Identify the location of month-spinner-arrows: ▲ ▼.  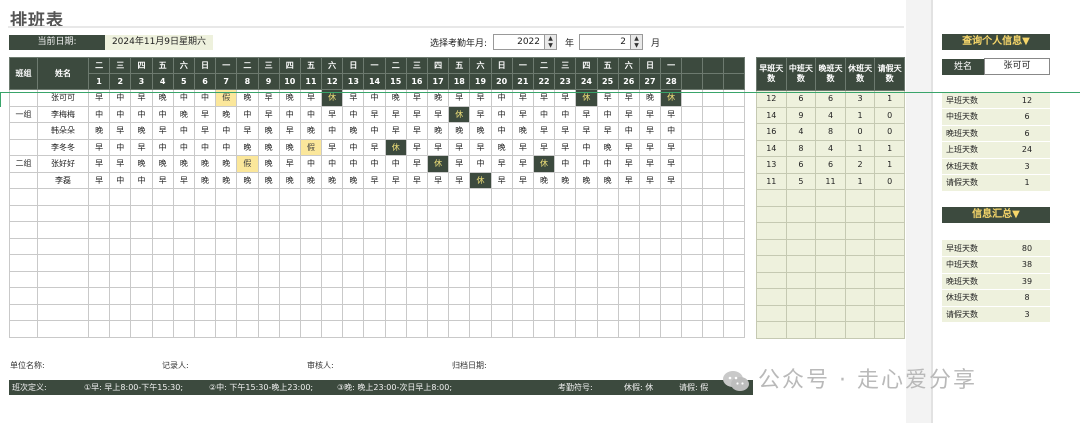
(636, 42).